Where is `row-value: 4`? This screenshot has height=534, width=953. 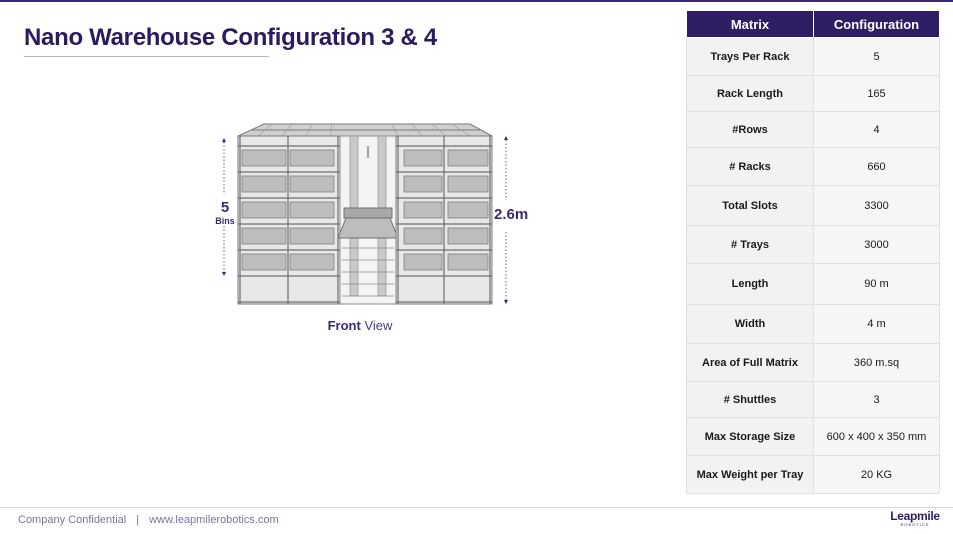 row-value: 4 is located at coordinates (876, 129).